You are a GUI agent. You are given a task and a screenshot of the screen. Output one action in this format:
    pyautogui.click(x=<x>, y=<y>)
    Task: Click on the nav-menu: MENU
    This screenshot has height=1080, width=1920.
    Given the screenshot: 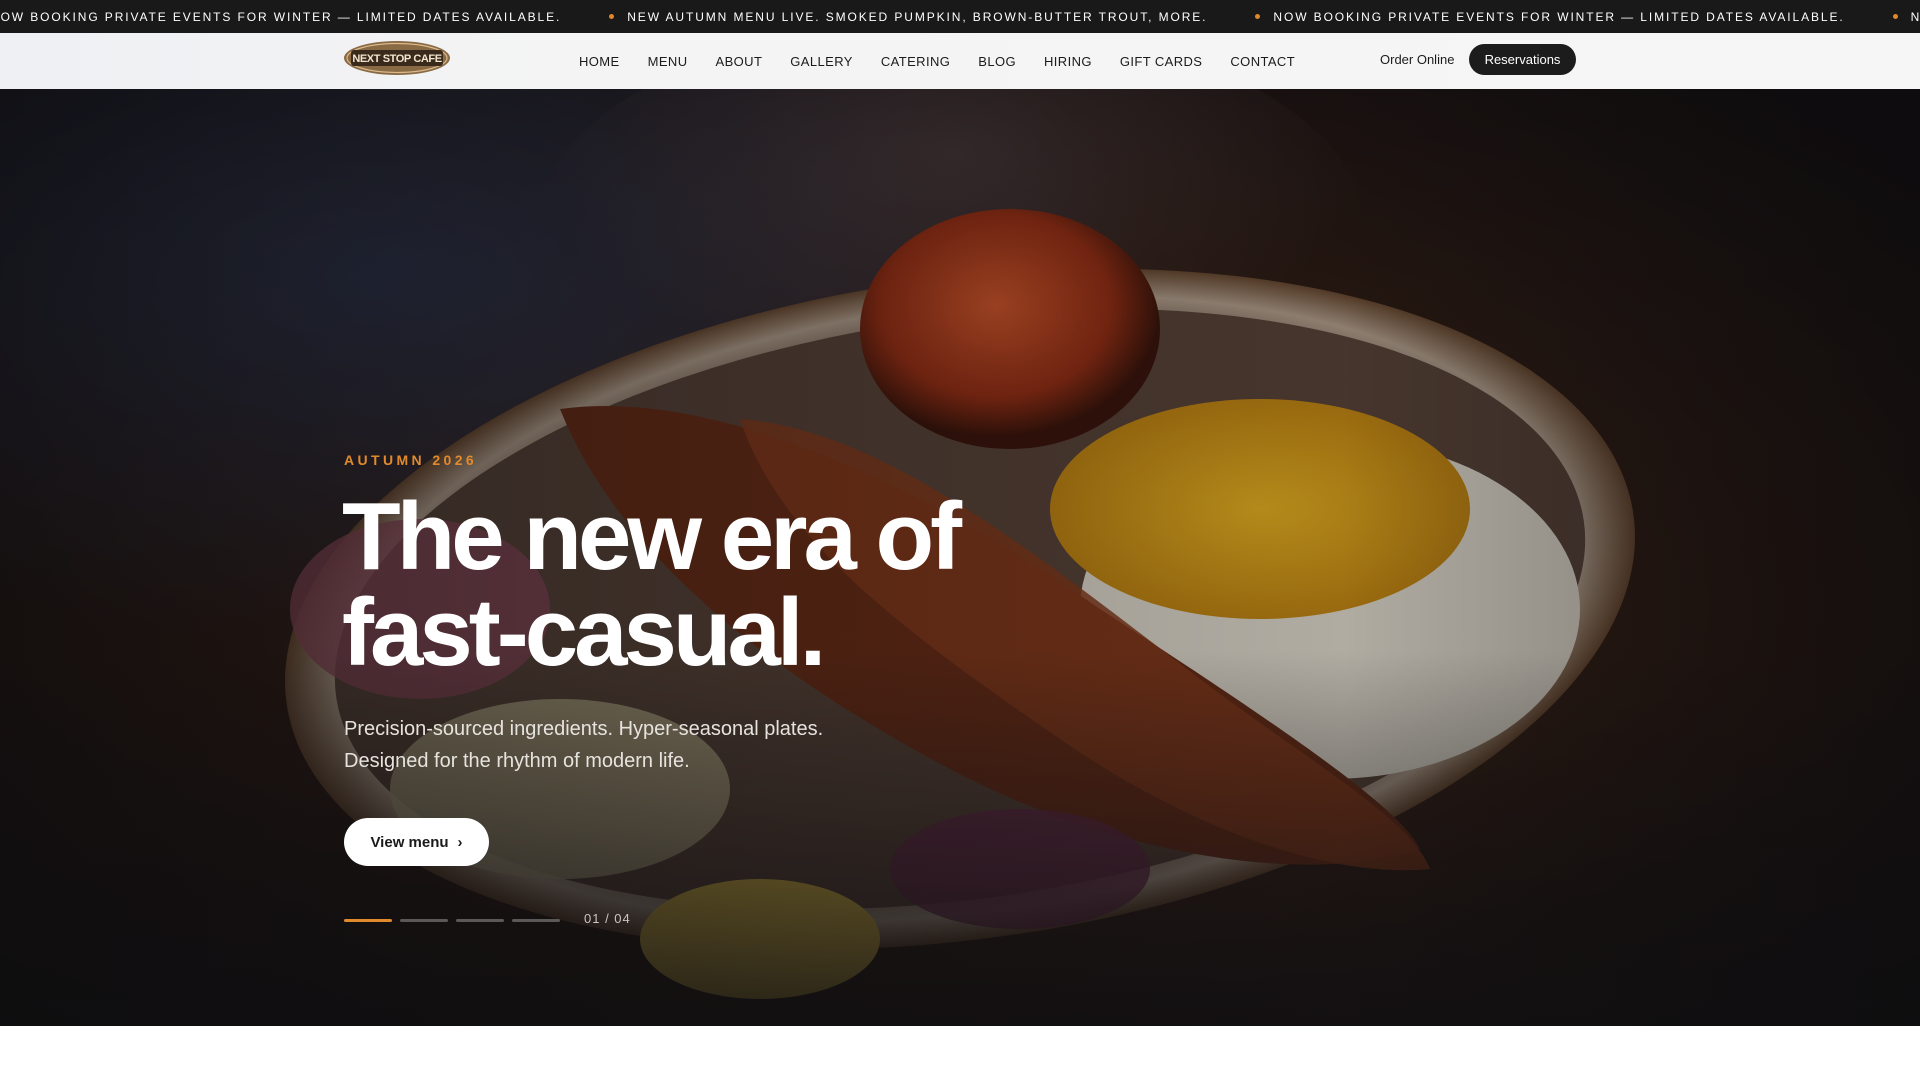 What is the action you would take?
    pyautogui.click(x=668, y=61)
    